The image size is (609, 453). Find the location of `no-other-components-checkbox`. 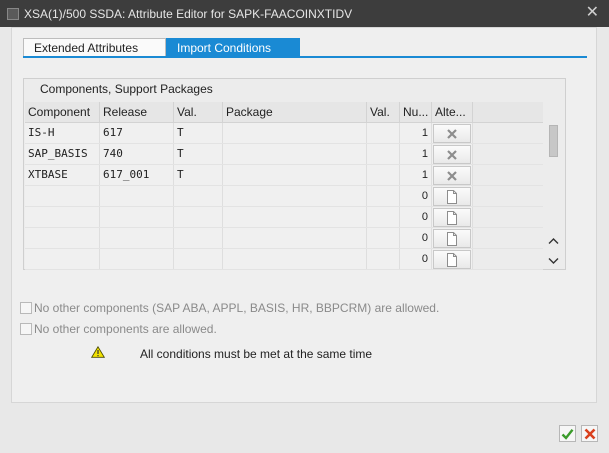

no-other-components-checkbox is located at coordinates (26, 329).